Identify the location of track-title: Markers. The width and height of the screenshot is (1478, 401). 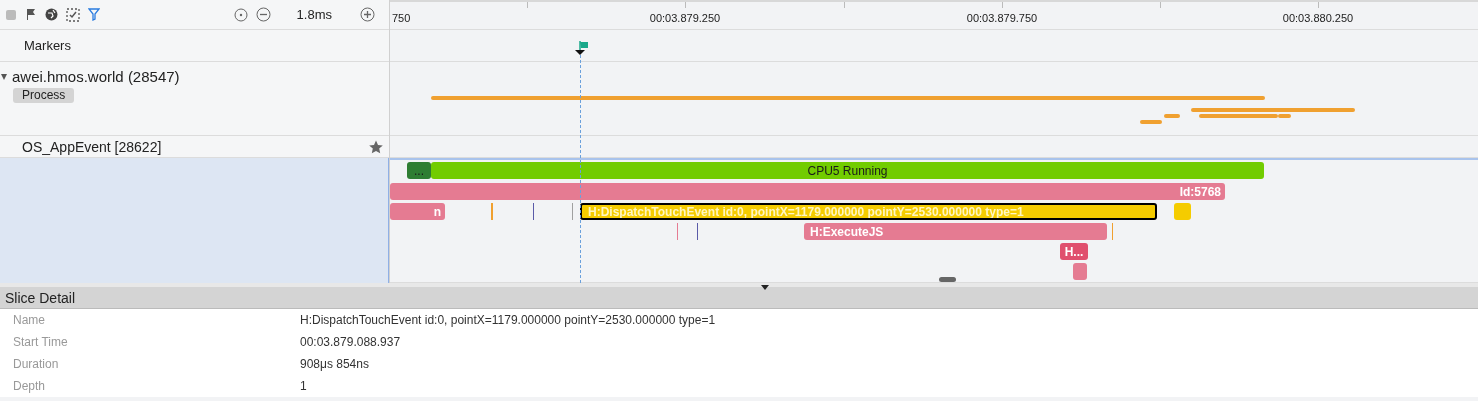
(47, 45).